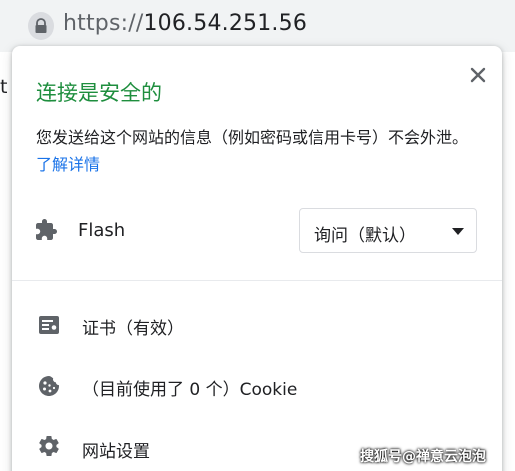  I want to click on cookie-icon, so click(49, 386).